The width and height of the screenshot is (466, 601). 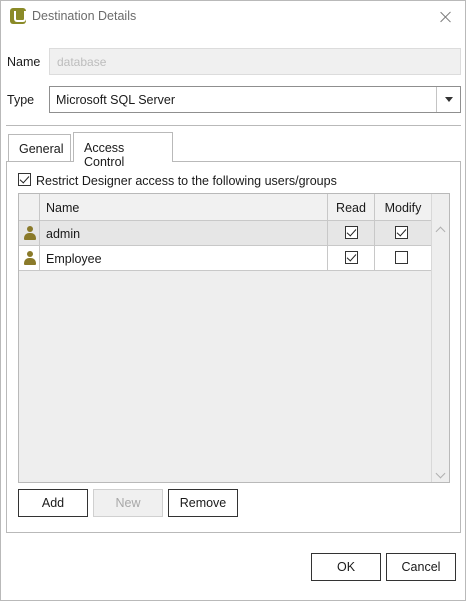 I want to click on column-header-name: Name, so click(x=183, y=207).